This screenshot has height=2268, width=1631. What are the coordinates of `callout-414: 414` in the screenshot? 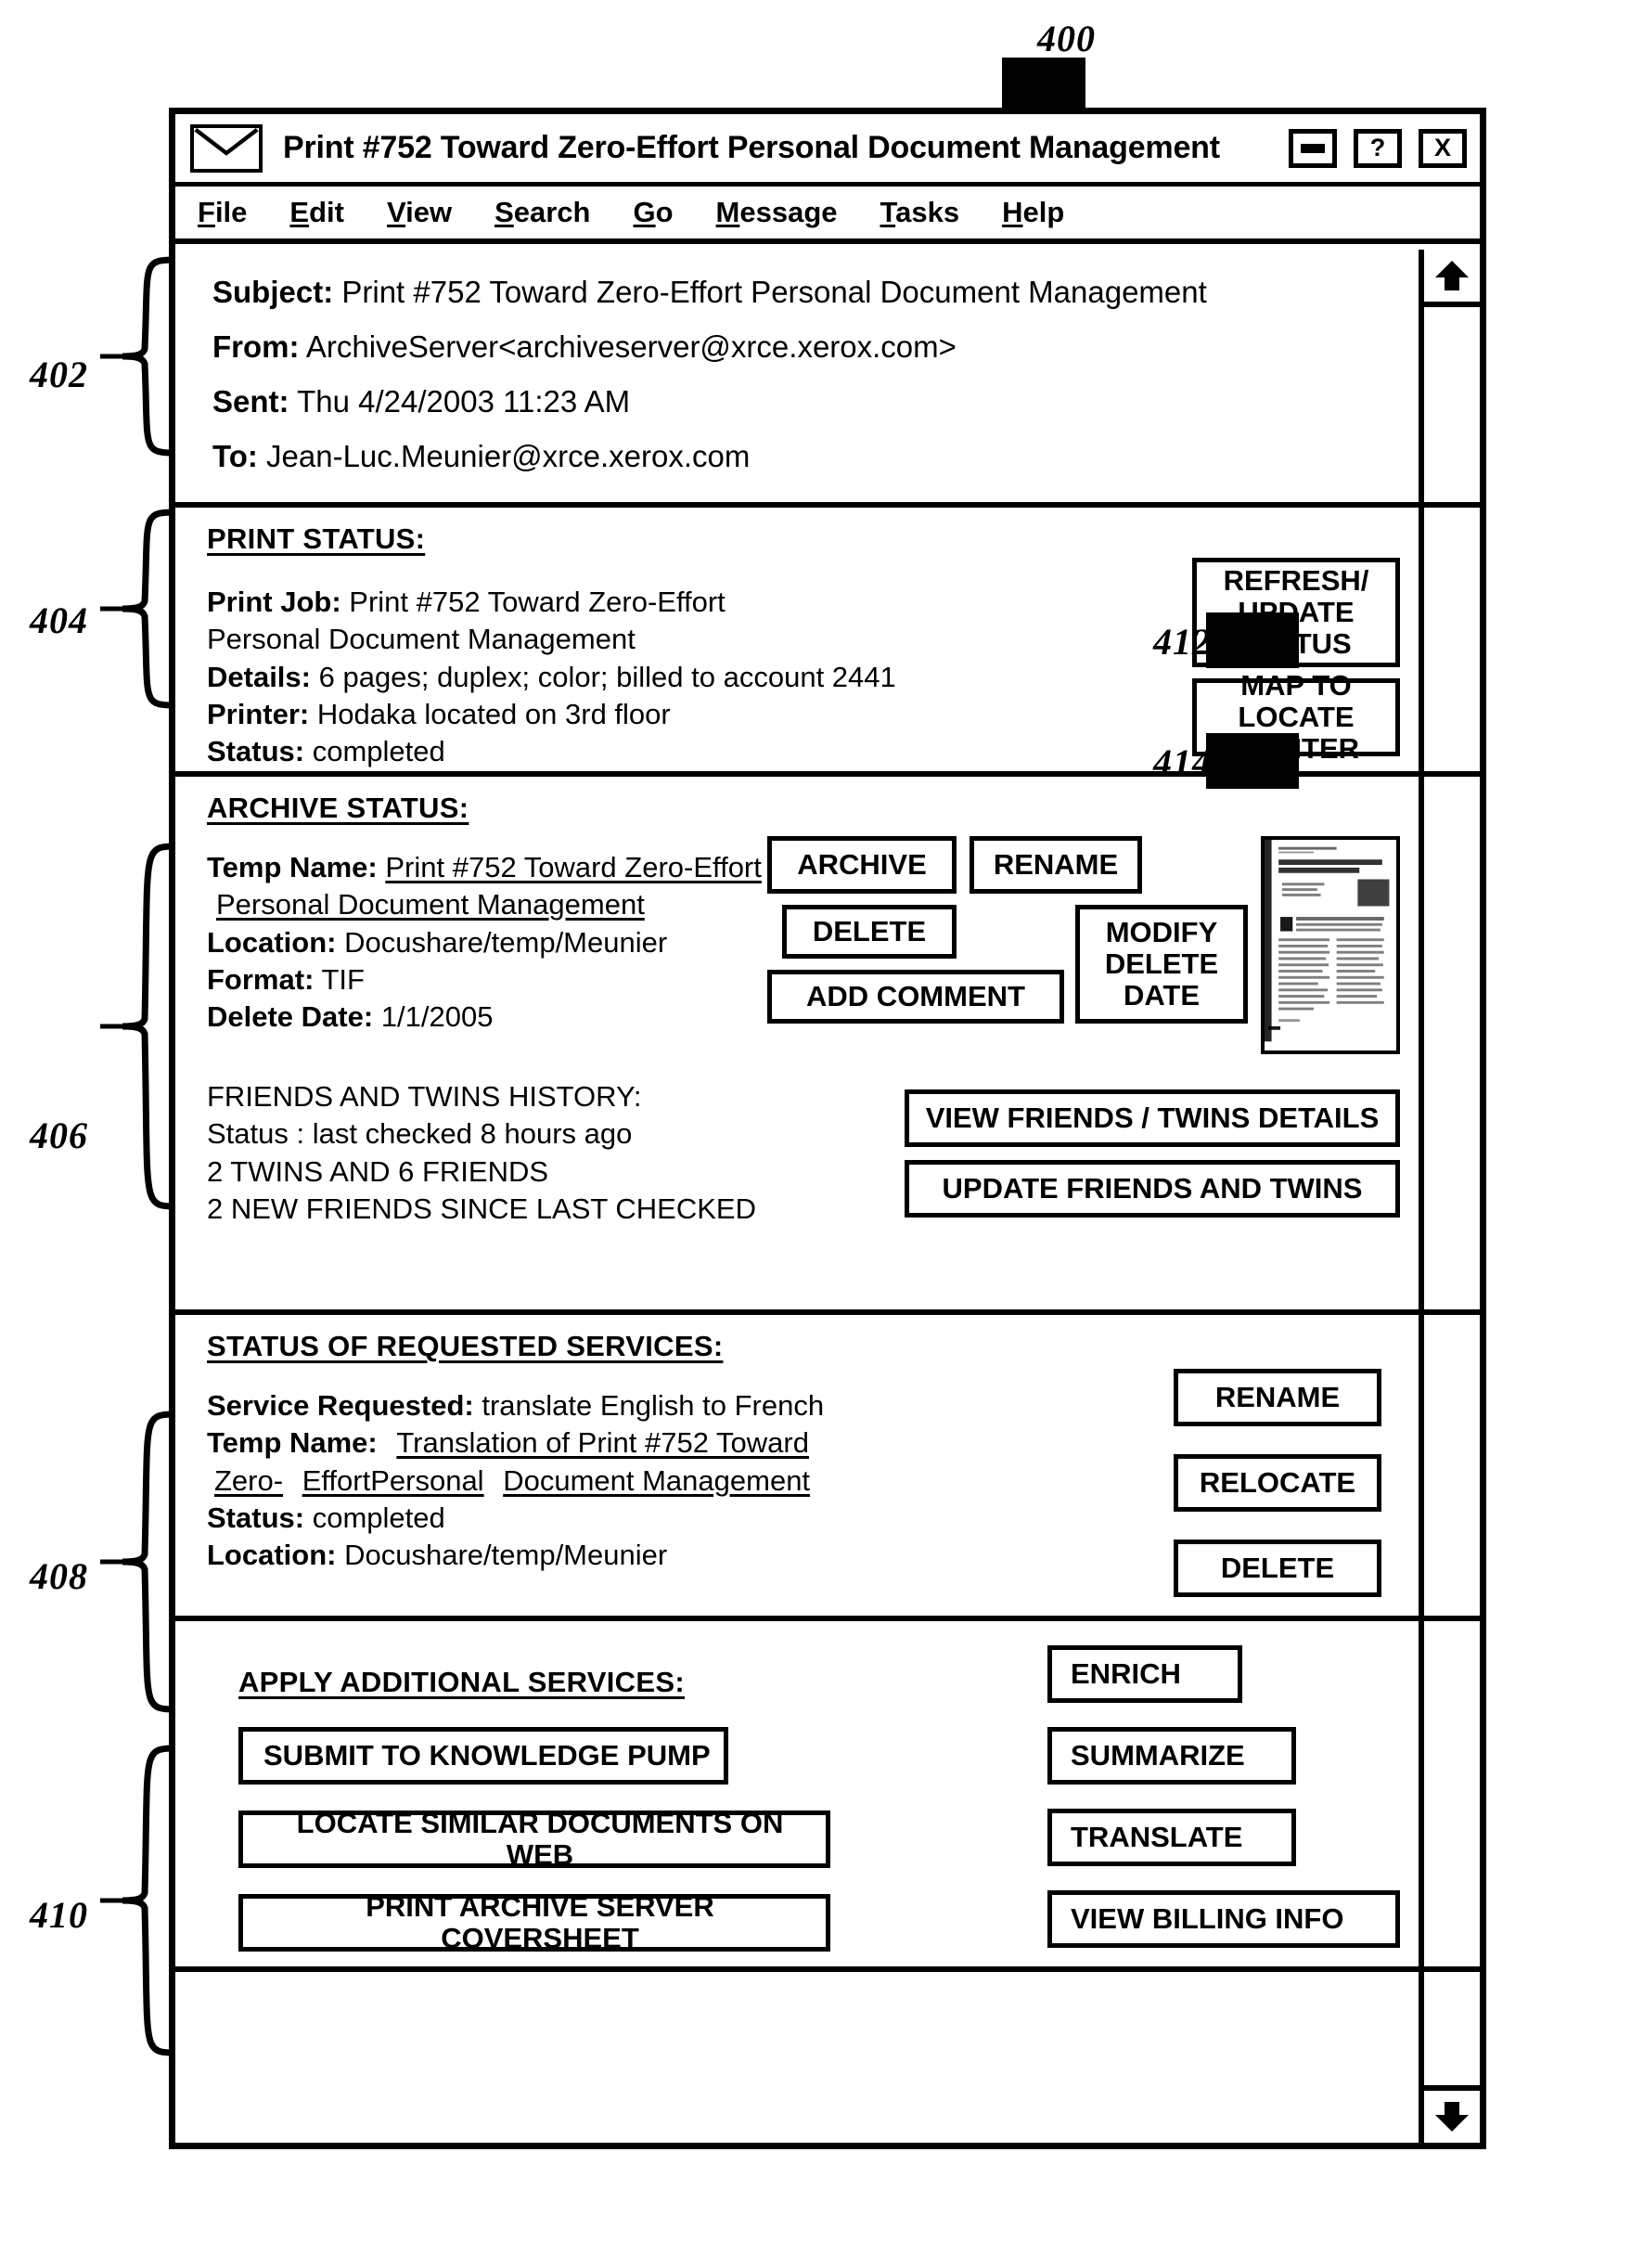 It's located at (1182, 762).